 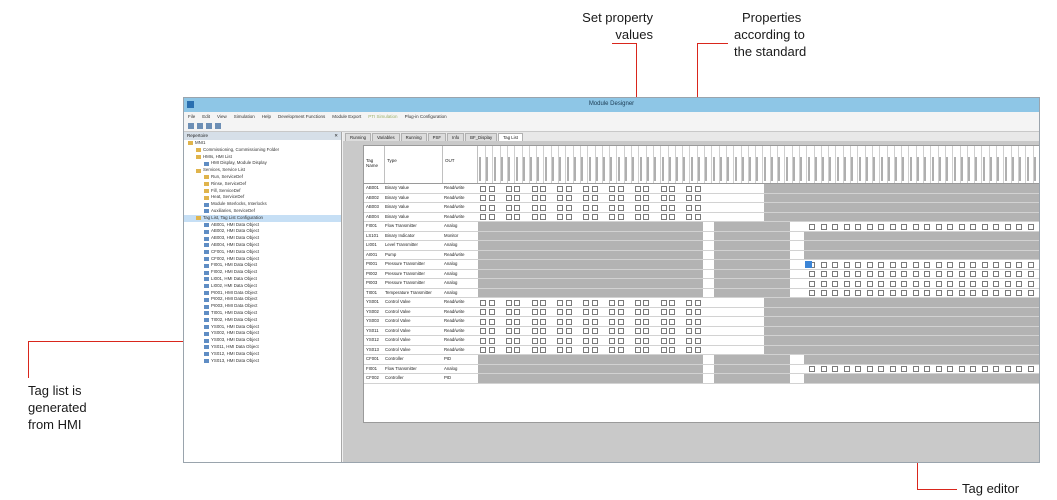 I want to click on tree-item: Heat, ServiceDef, so click(x=262, y=197).